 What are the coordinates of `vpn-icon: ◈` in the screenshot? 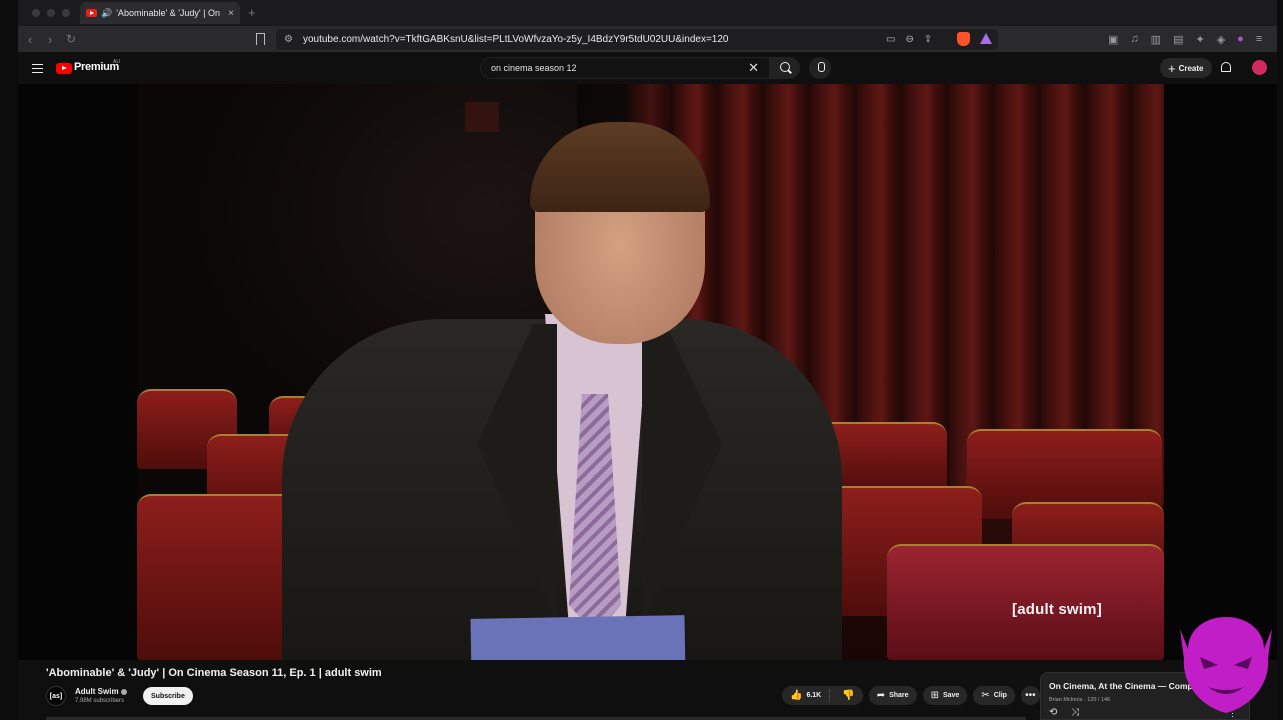 It's located at (1221, 39).